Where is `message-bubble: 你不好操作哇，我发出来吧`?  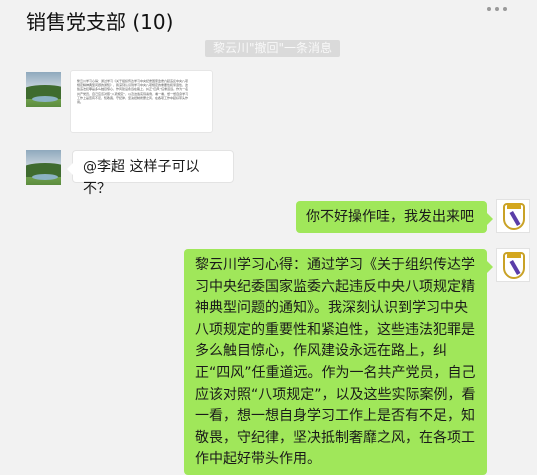
message-bubble: 你不好操作哇，我发出来吧 is located at coordinates (394, 217).